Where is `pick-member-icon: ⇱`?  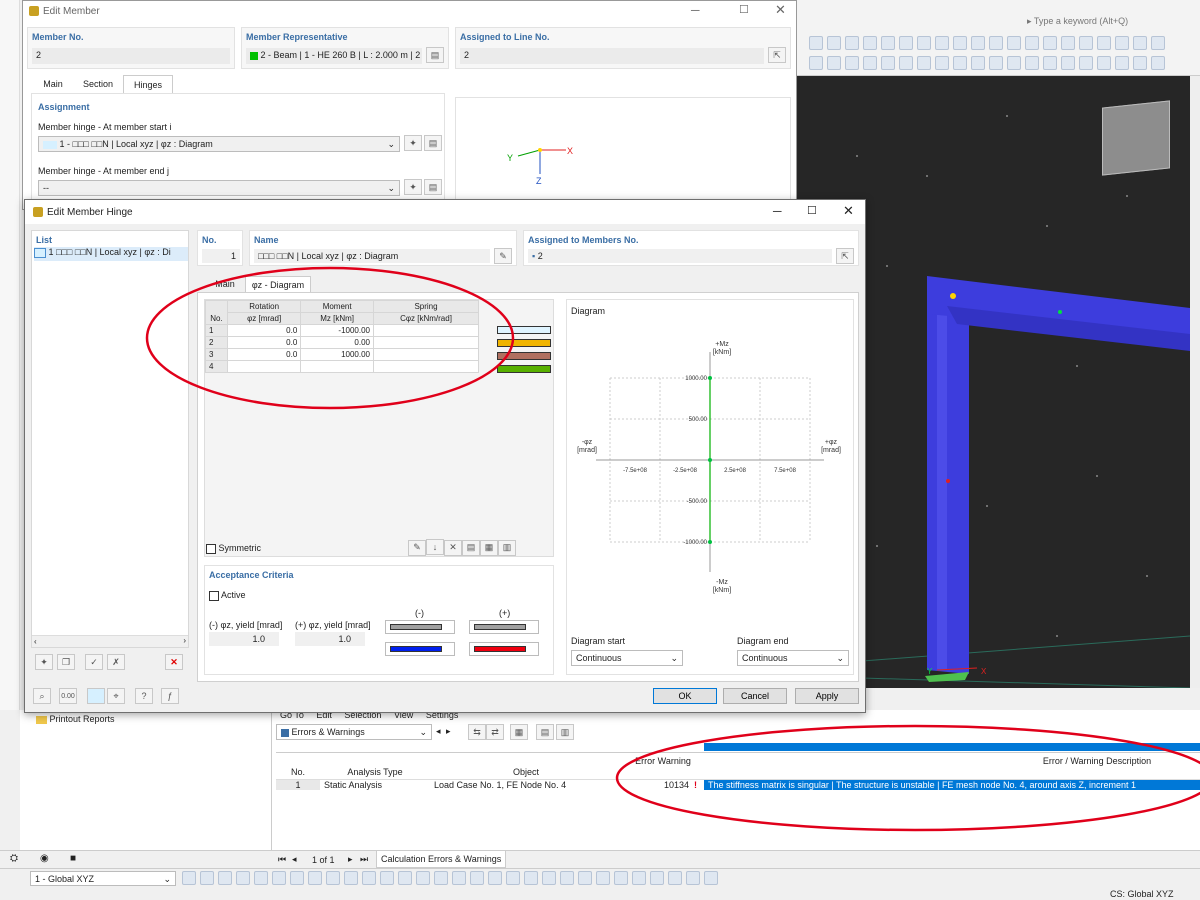
pick-member-icon: ⇱ is located at coordinates (845, 256).